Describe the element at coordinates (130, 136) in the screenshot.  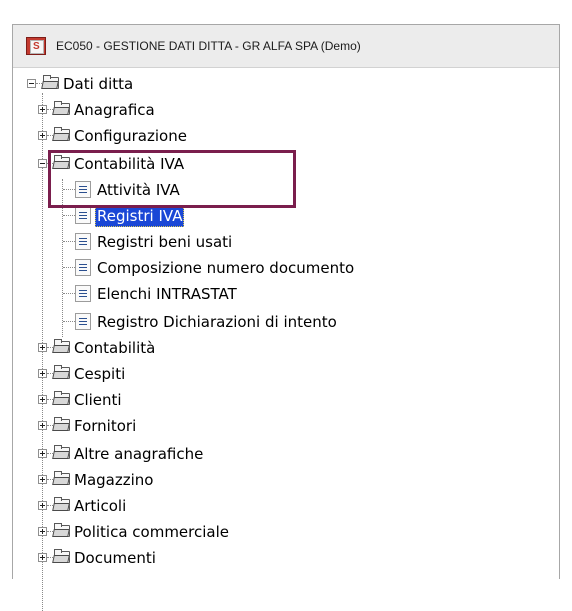
I see `tree-item-label: Configurazione` at that location.